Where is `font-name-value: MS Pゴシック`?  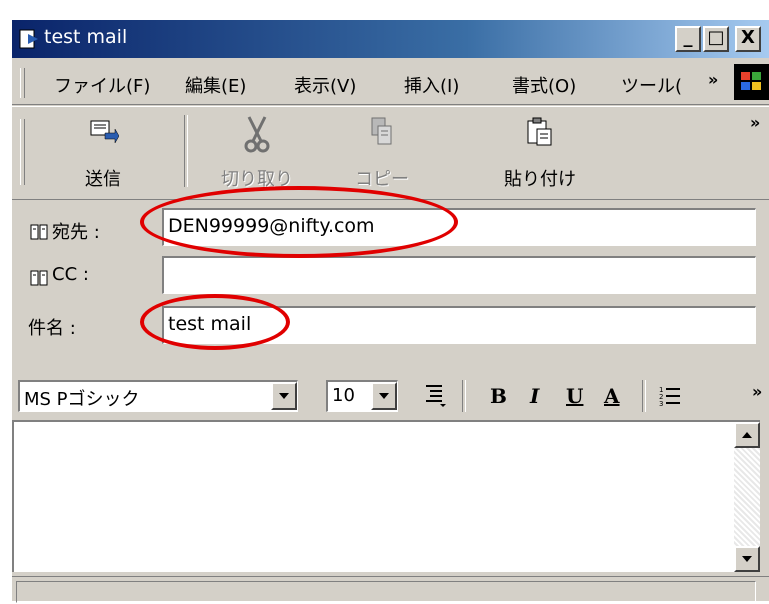 font-name-value: MS Pゴシック is located at coordinates (82, 399).